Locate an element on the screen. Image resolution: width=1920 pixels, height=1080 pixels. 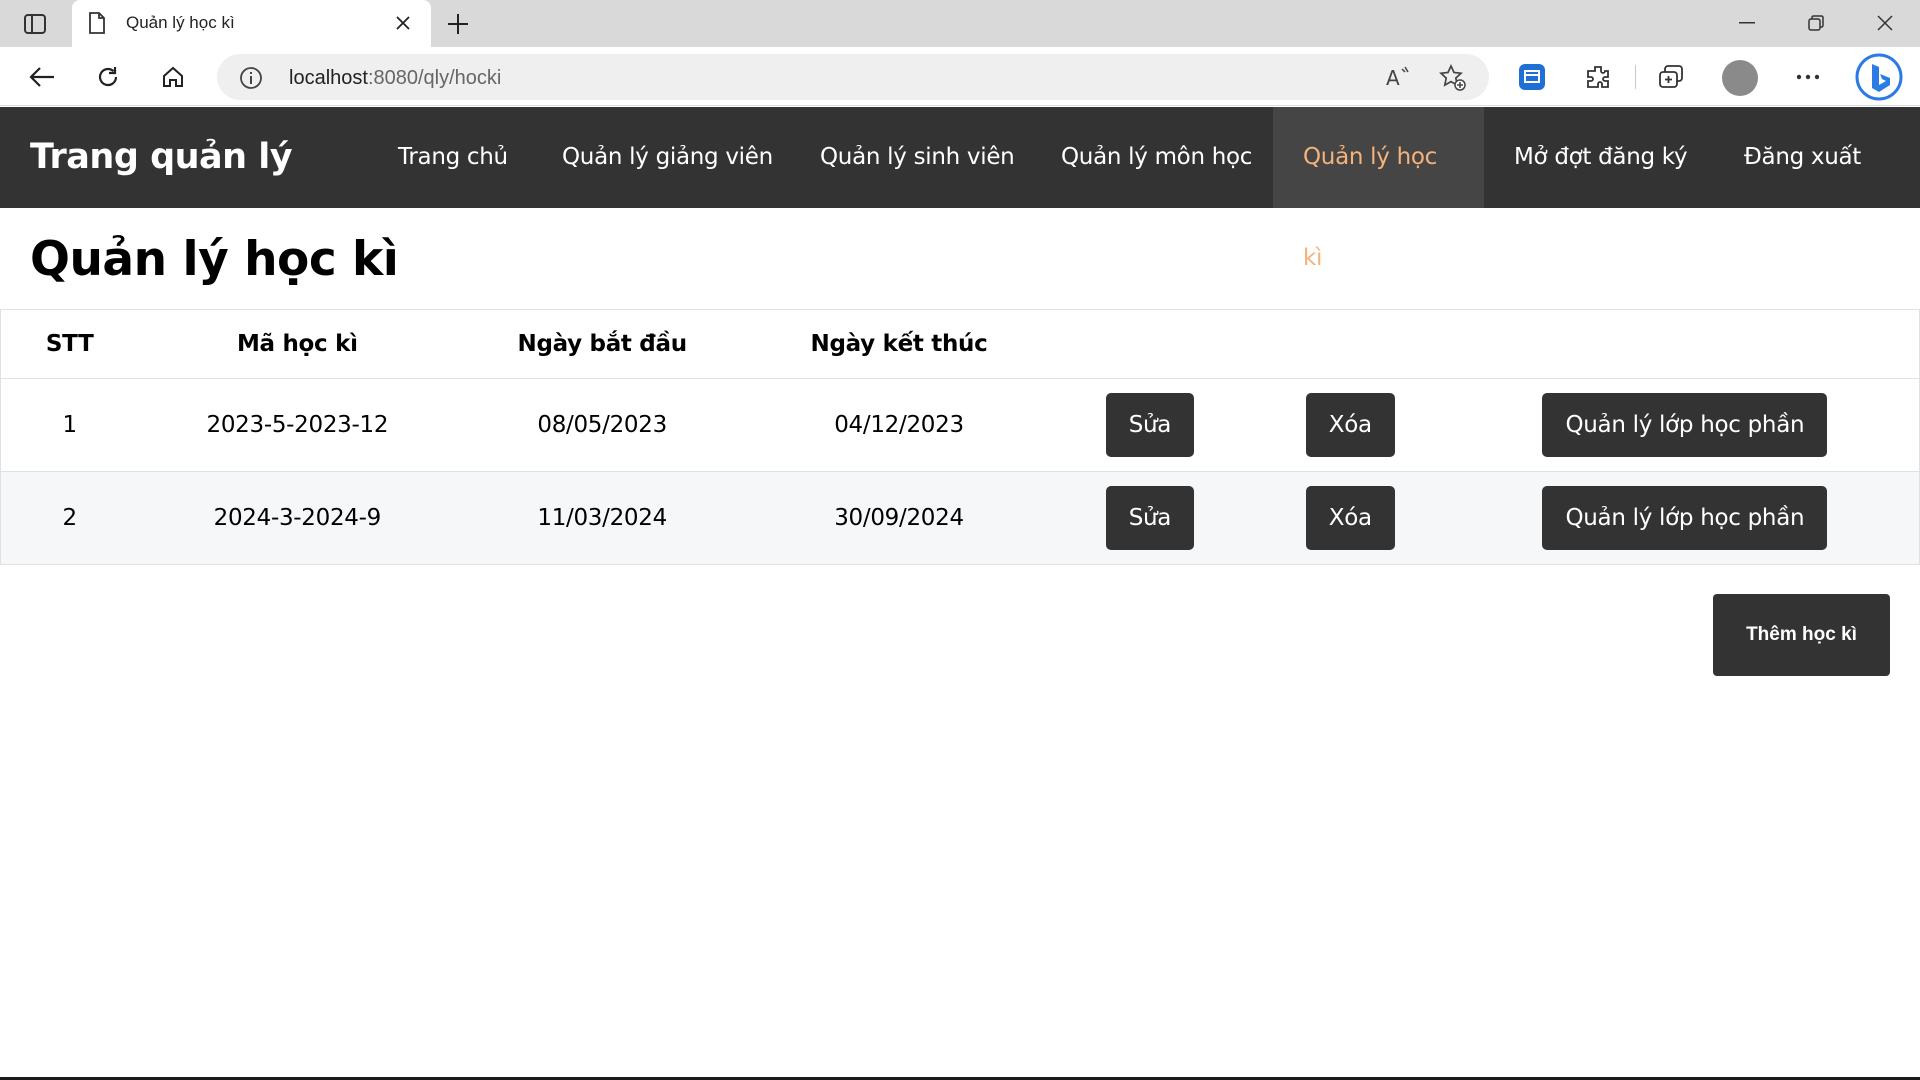
back-icon is located at coordinates (42, 77).